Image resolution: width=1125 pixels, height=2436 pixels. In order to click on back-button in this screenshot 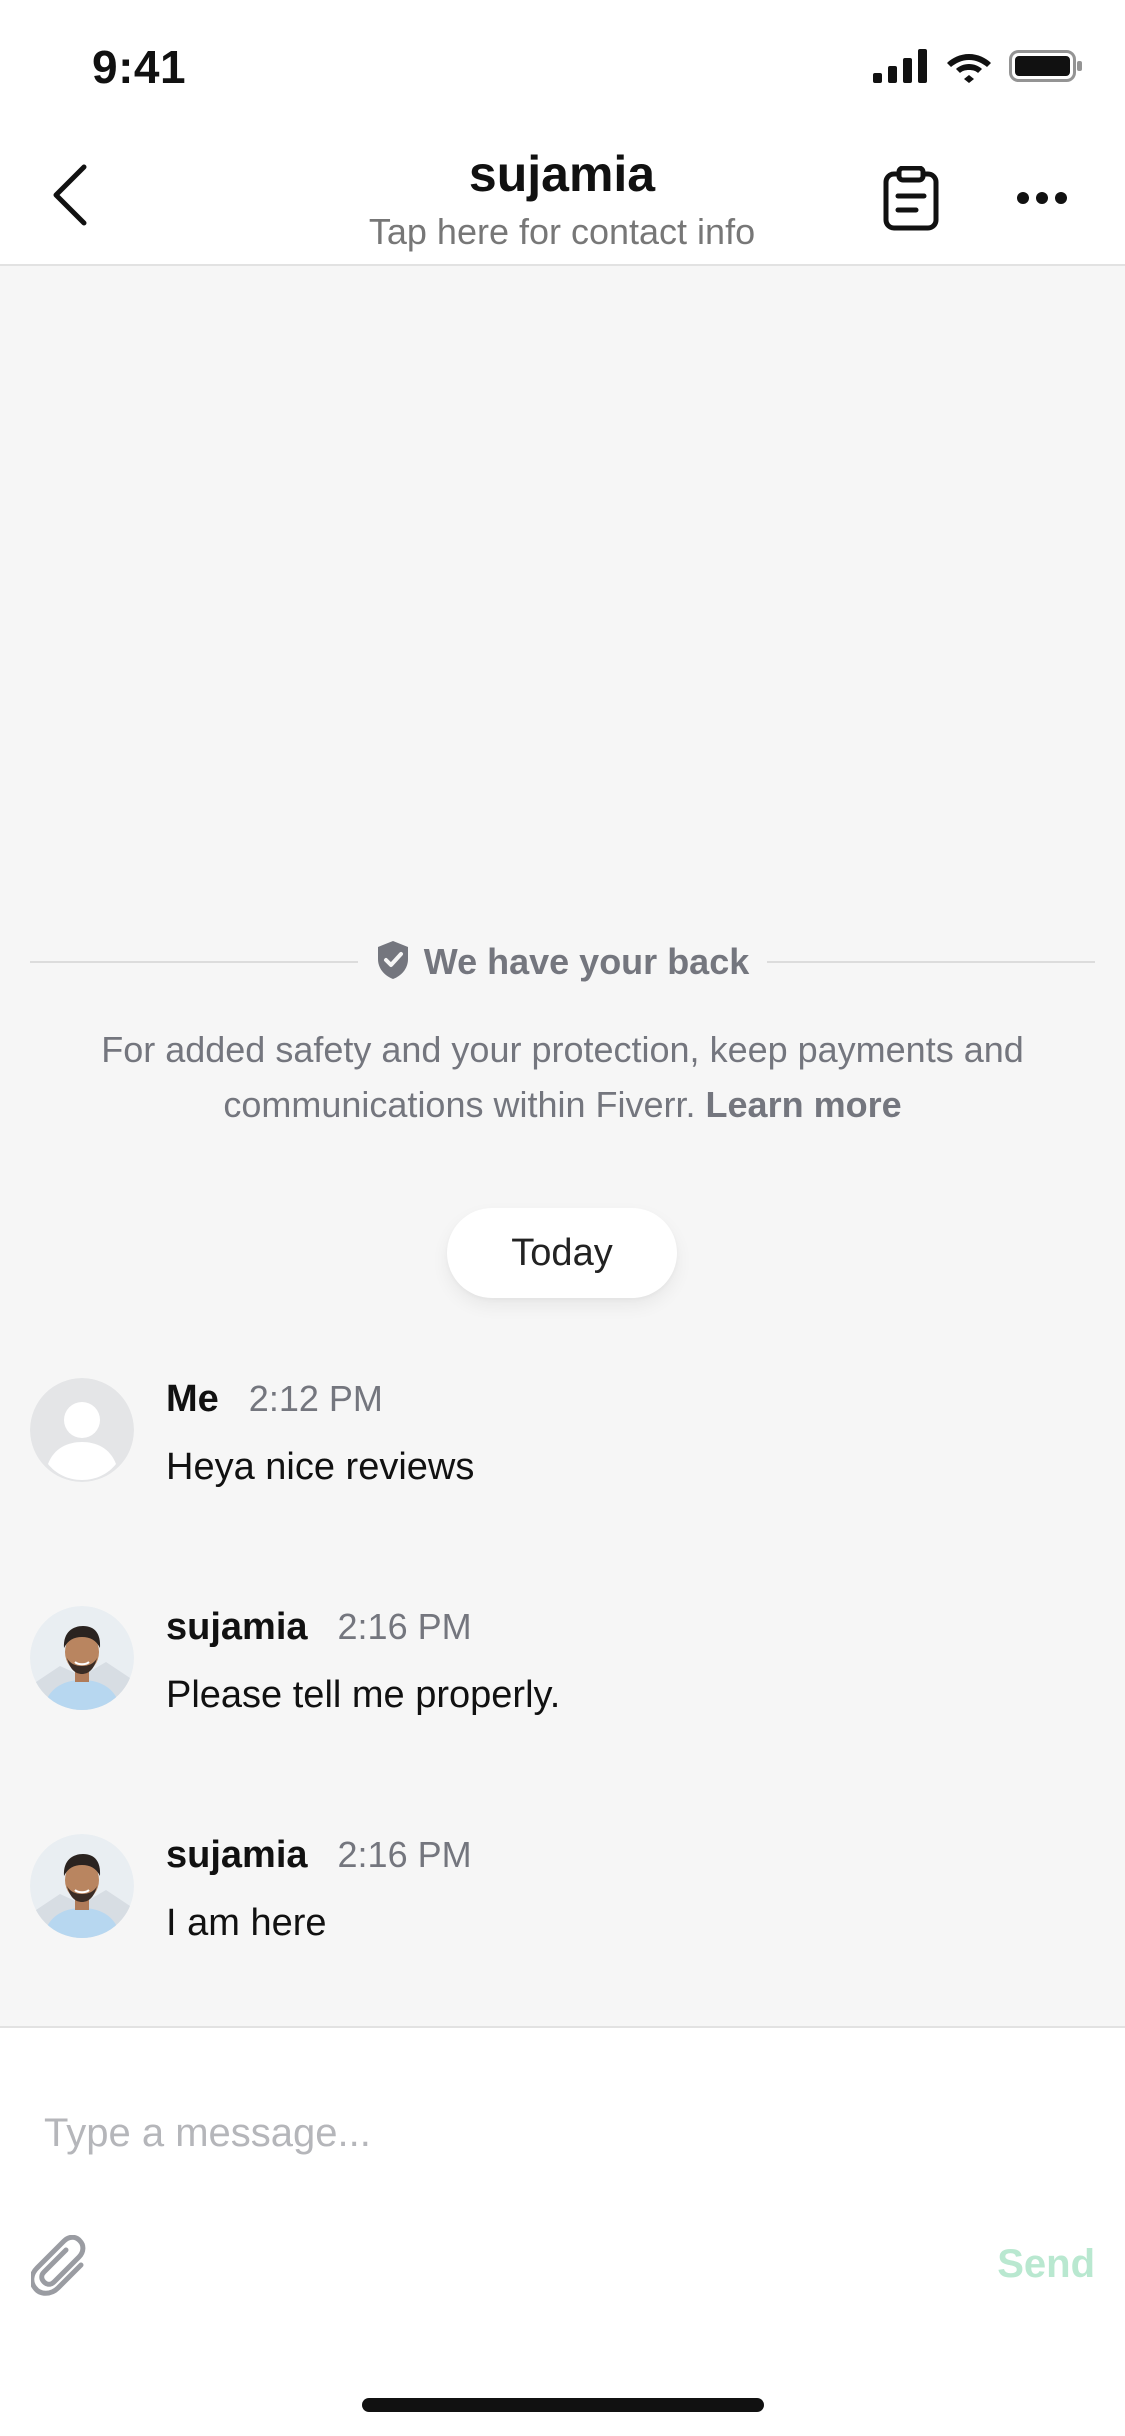, I will do `click(70, 197)`.